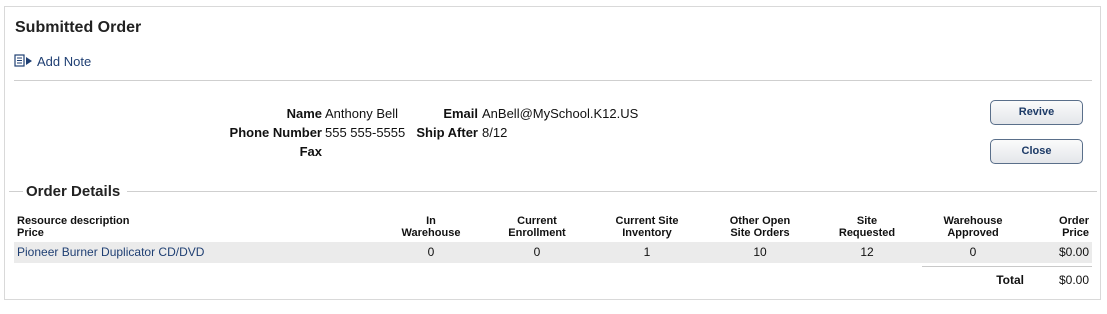 Image resolution: width=1107 pixels, height=314 pixels. I want to click on ship-after-label: Ship After, so click(447, 132).